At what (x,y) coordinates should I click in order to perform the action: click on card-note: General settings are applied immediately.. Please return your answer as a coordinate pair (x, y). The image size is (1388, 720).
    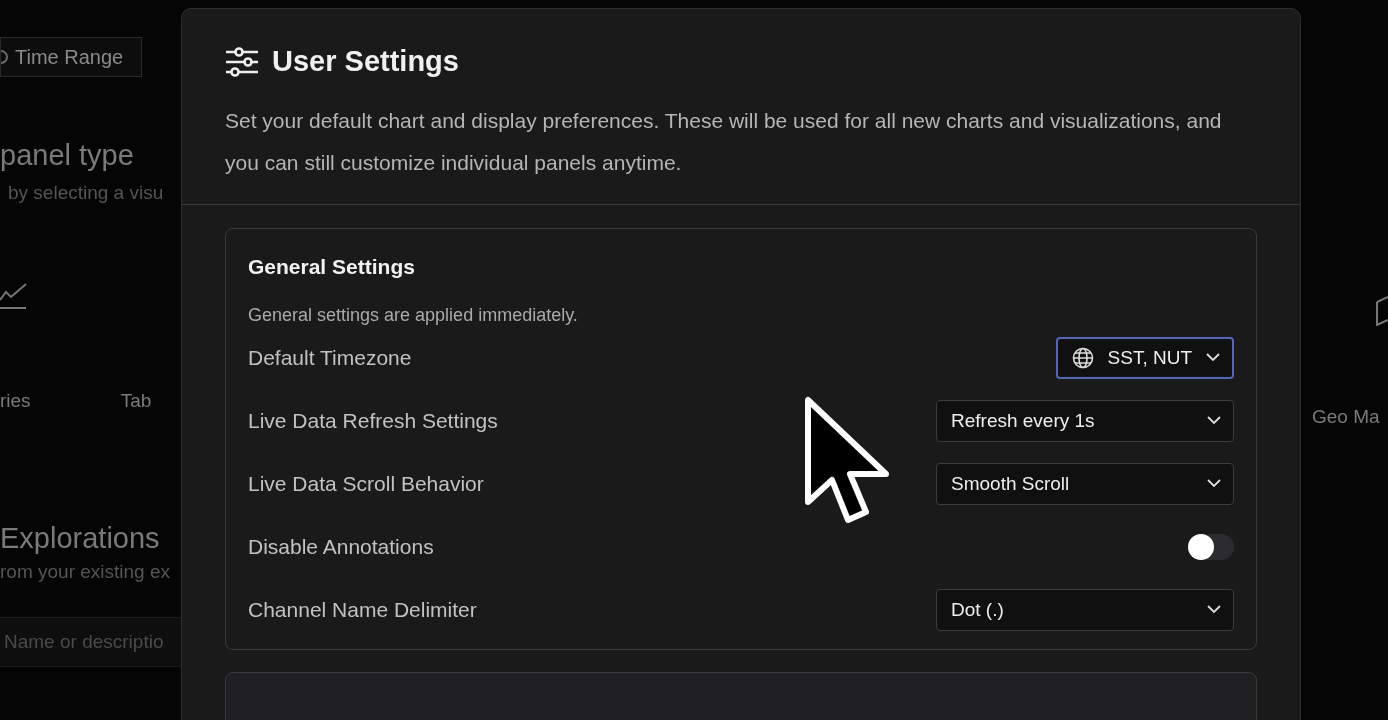
    Looking at the image, I should click on (413, 315).